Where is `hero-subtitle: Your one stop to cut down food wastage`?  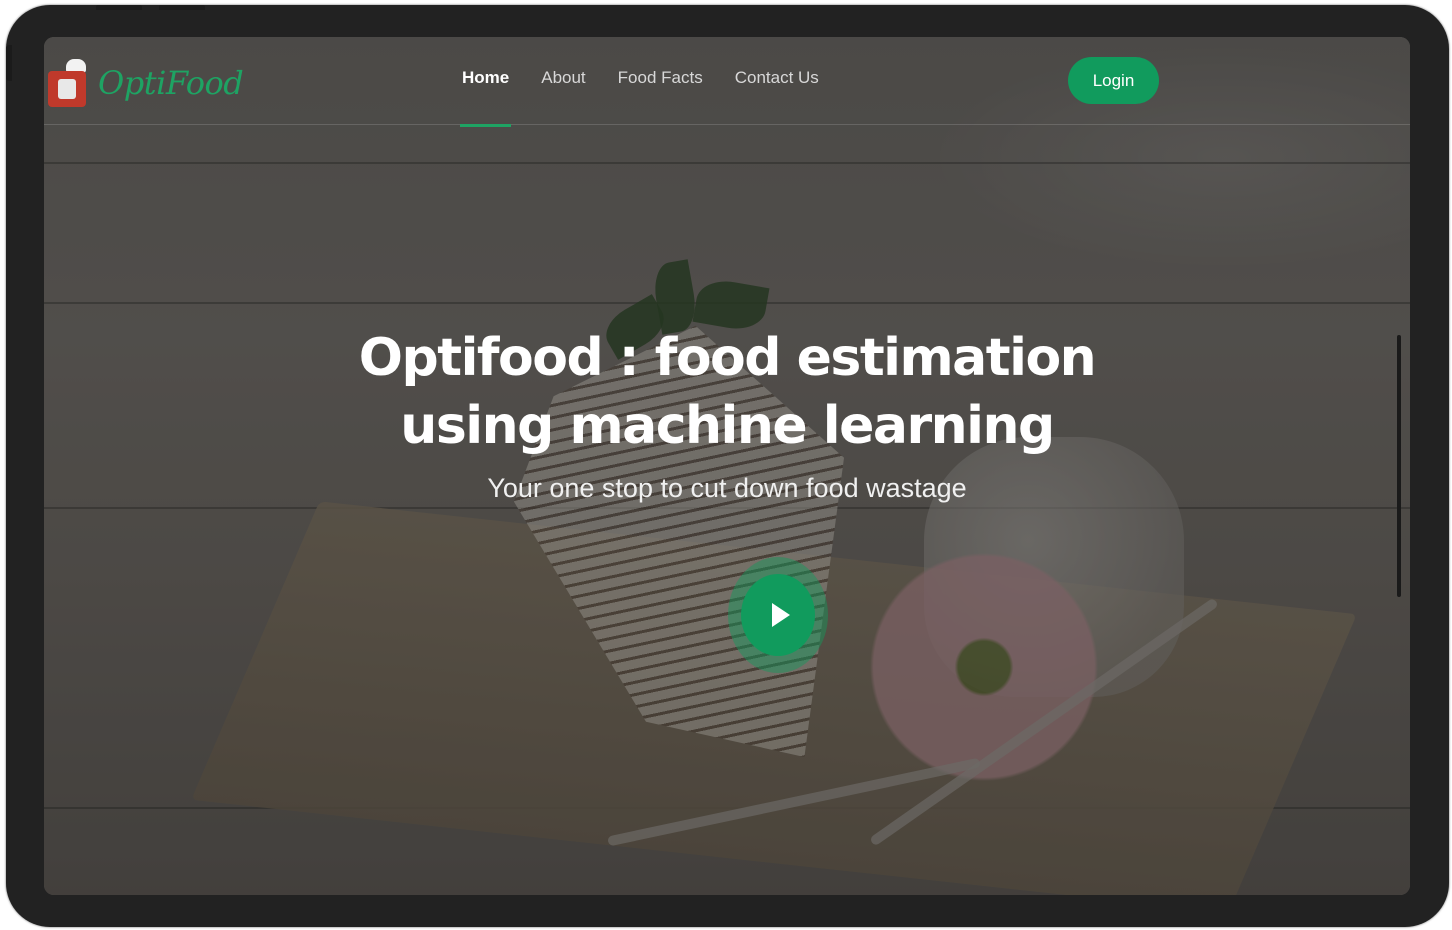 hero-subtitle: Your one stop to cut down food wastage is located at coordinates (727, 488).